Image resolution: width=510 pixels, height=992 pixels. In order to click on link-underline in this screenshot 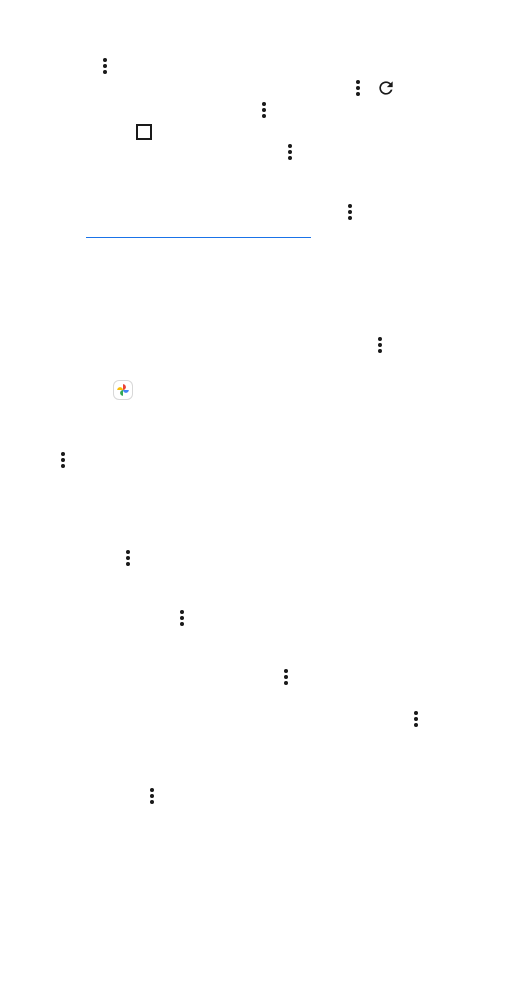, I will do `click(198, 237)`.